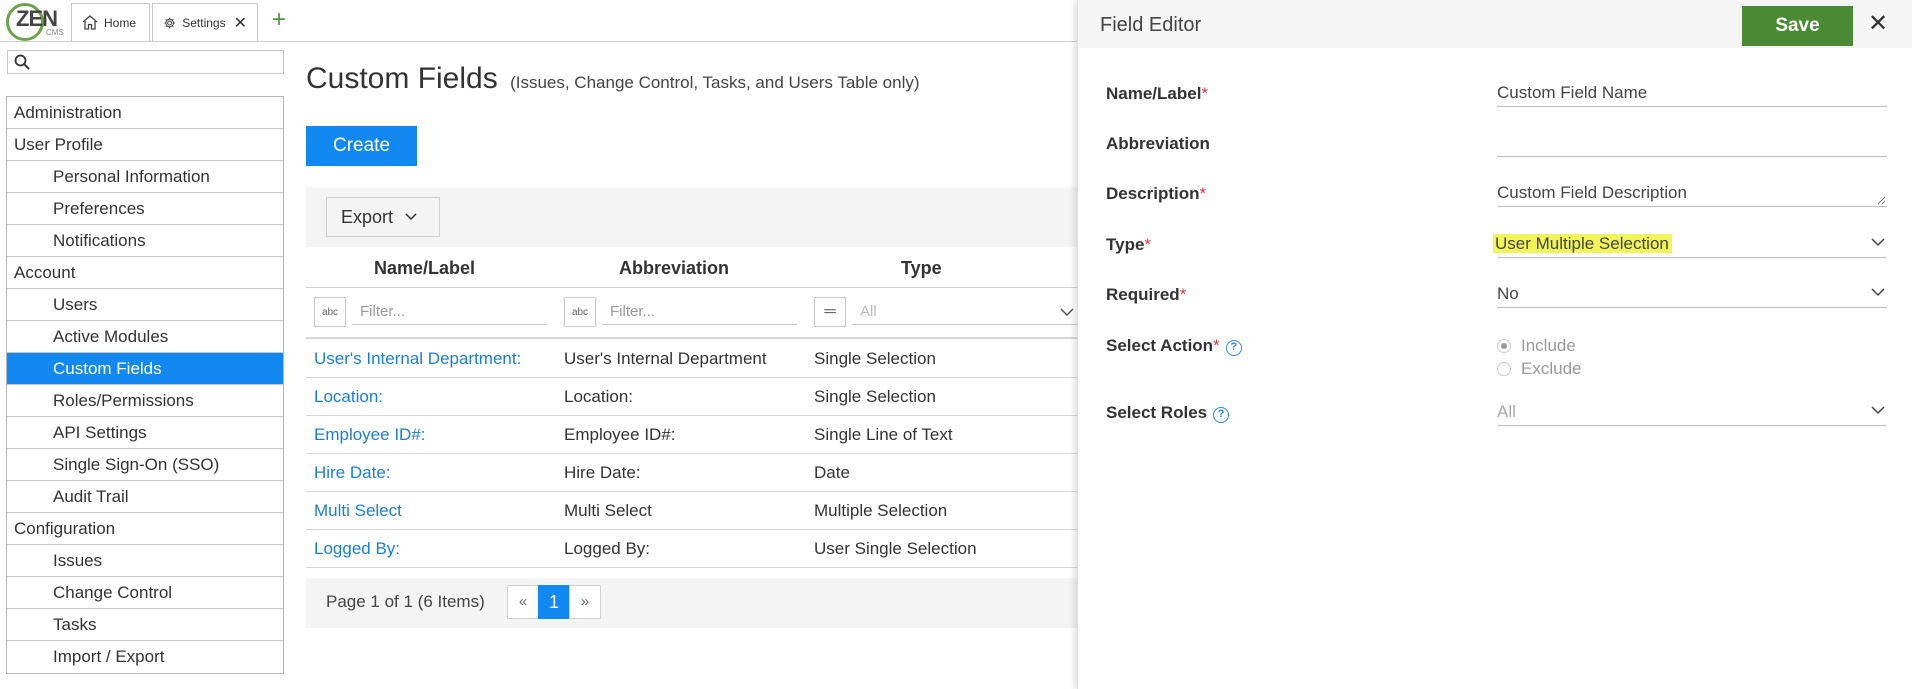 The image size is (1912, 689). I want to click on close-icon: ✕, so click(1878, 24).